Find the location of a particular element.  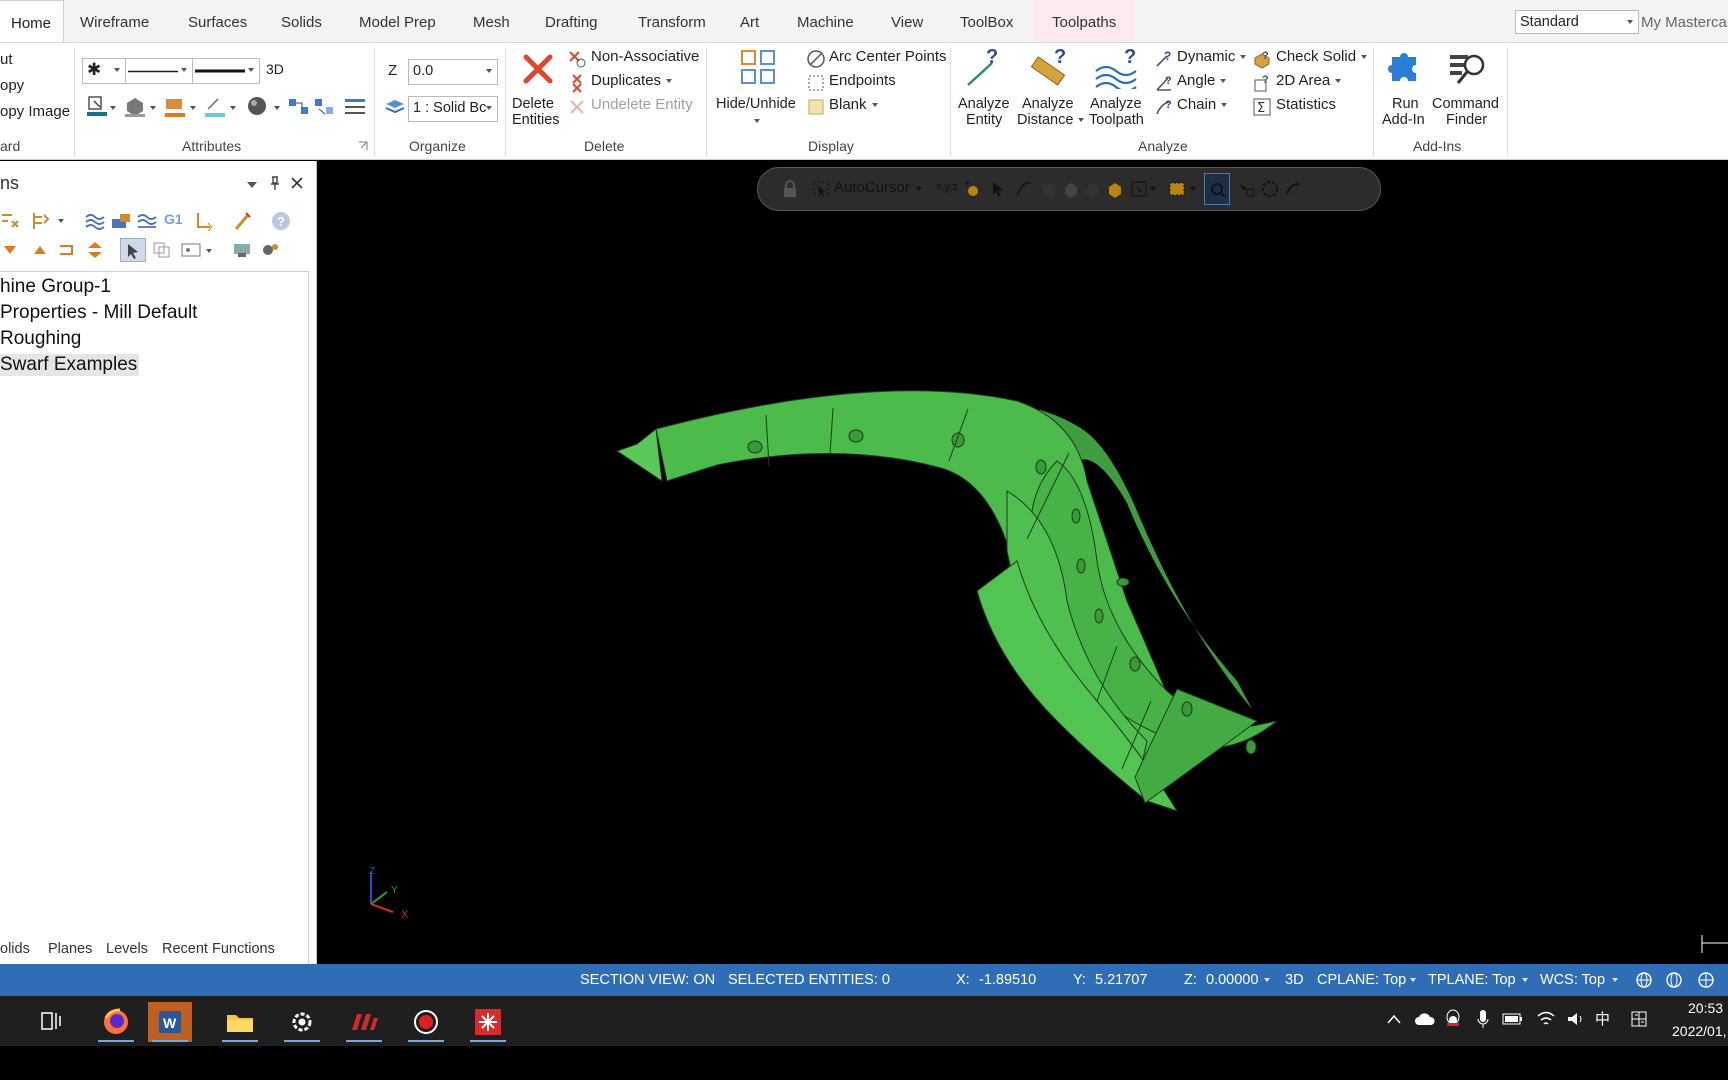

clock-date: 2022/01, is located at coordinates (1699, 1031).